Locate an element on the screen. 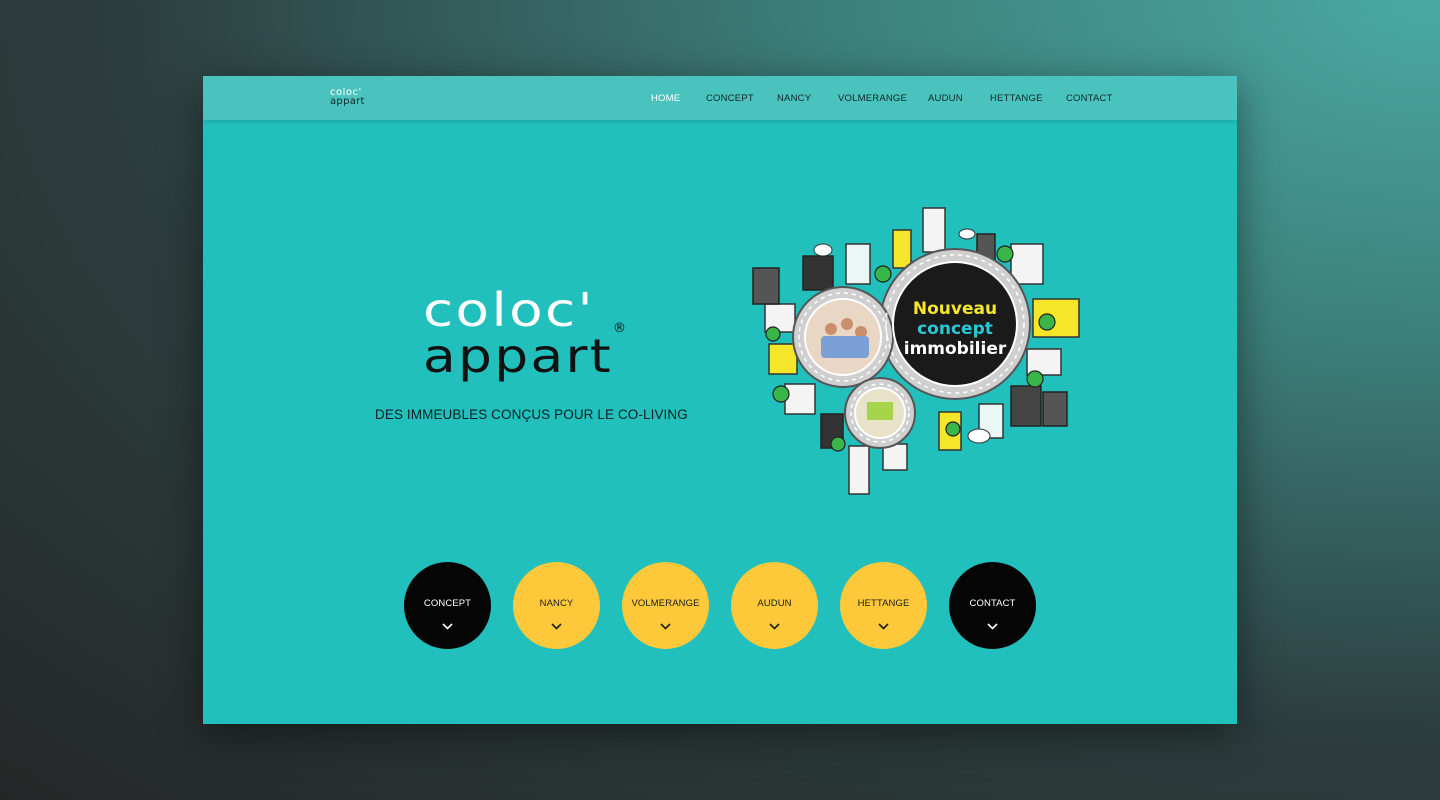  circle-hettange: HETTANGE is located at coordinates (883, 605).